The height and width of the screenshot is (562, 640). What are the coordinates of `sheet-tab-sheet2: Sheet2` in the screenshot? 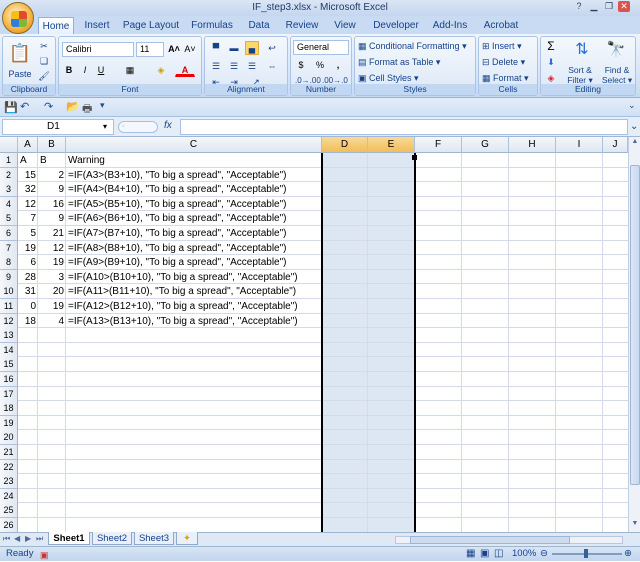 It's located at (112, 538).